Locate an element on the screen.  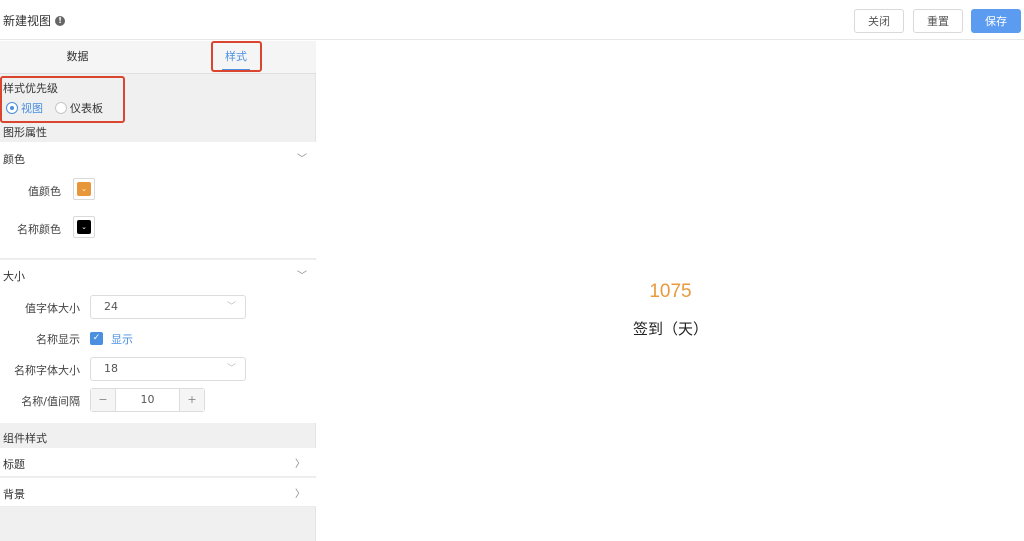
name-display-option: 显示 is located at coordinates (122, 339).